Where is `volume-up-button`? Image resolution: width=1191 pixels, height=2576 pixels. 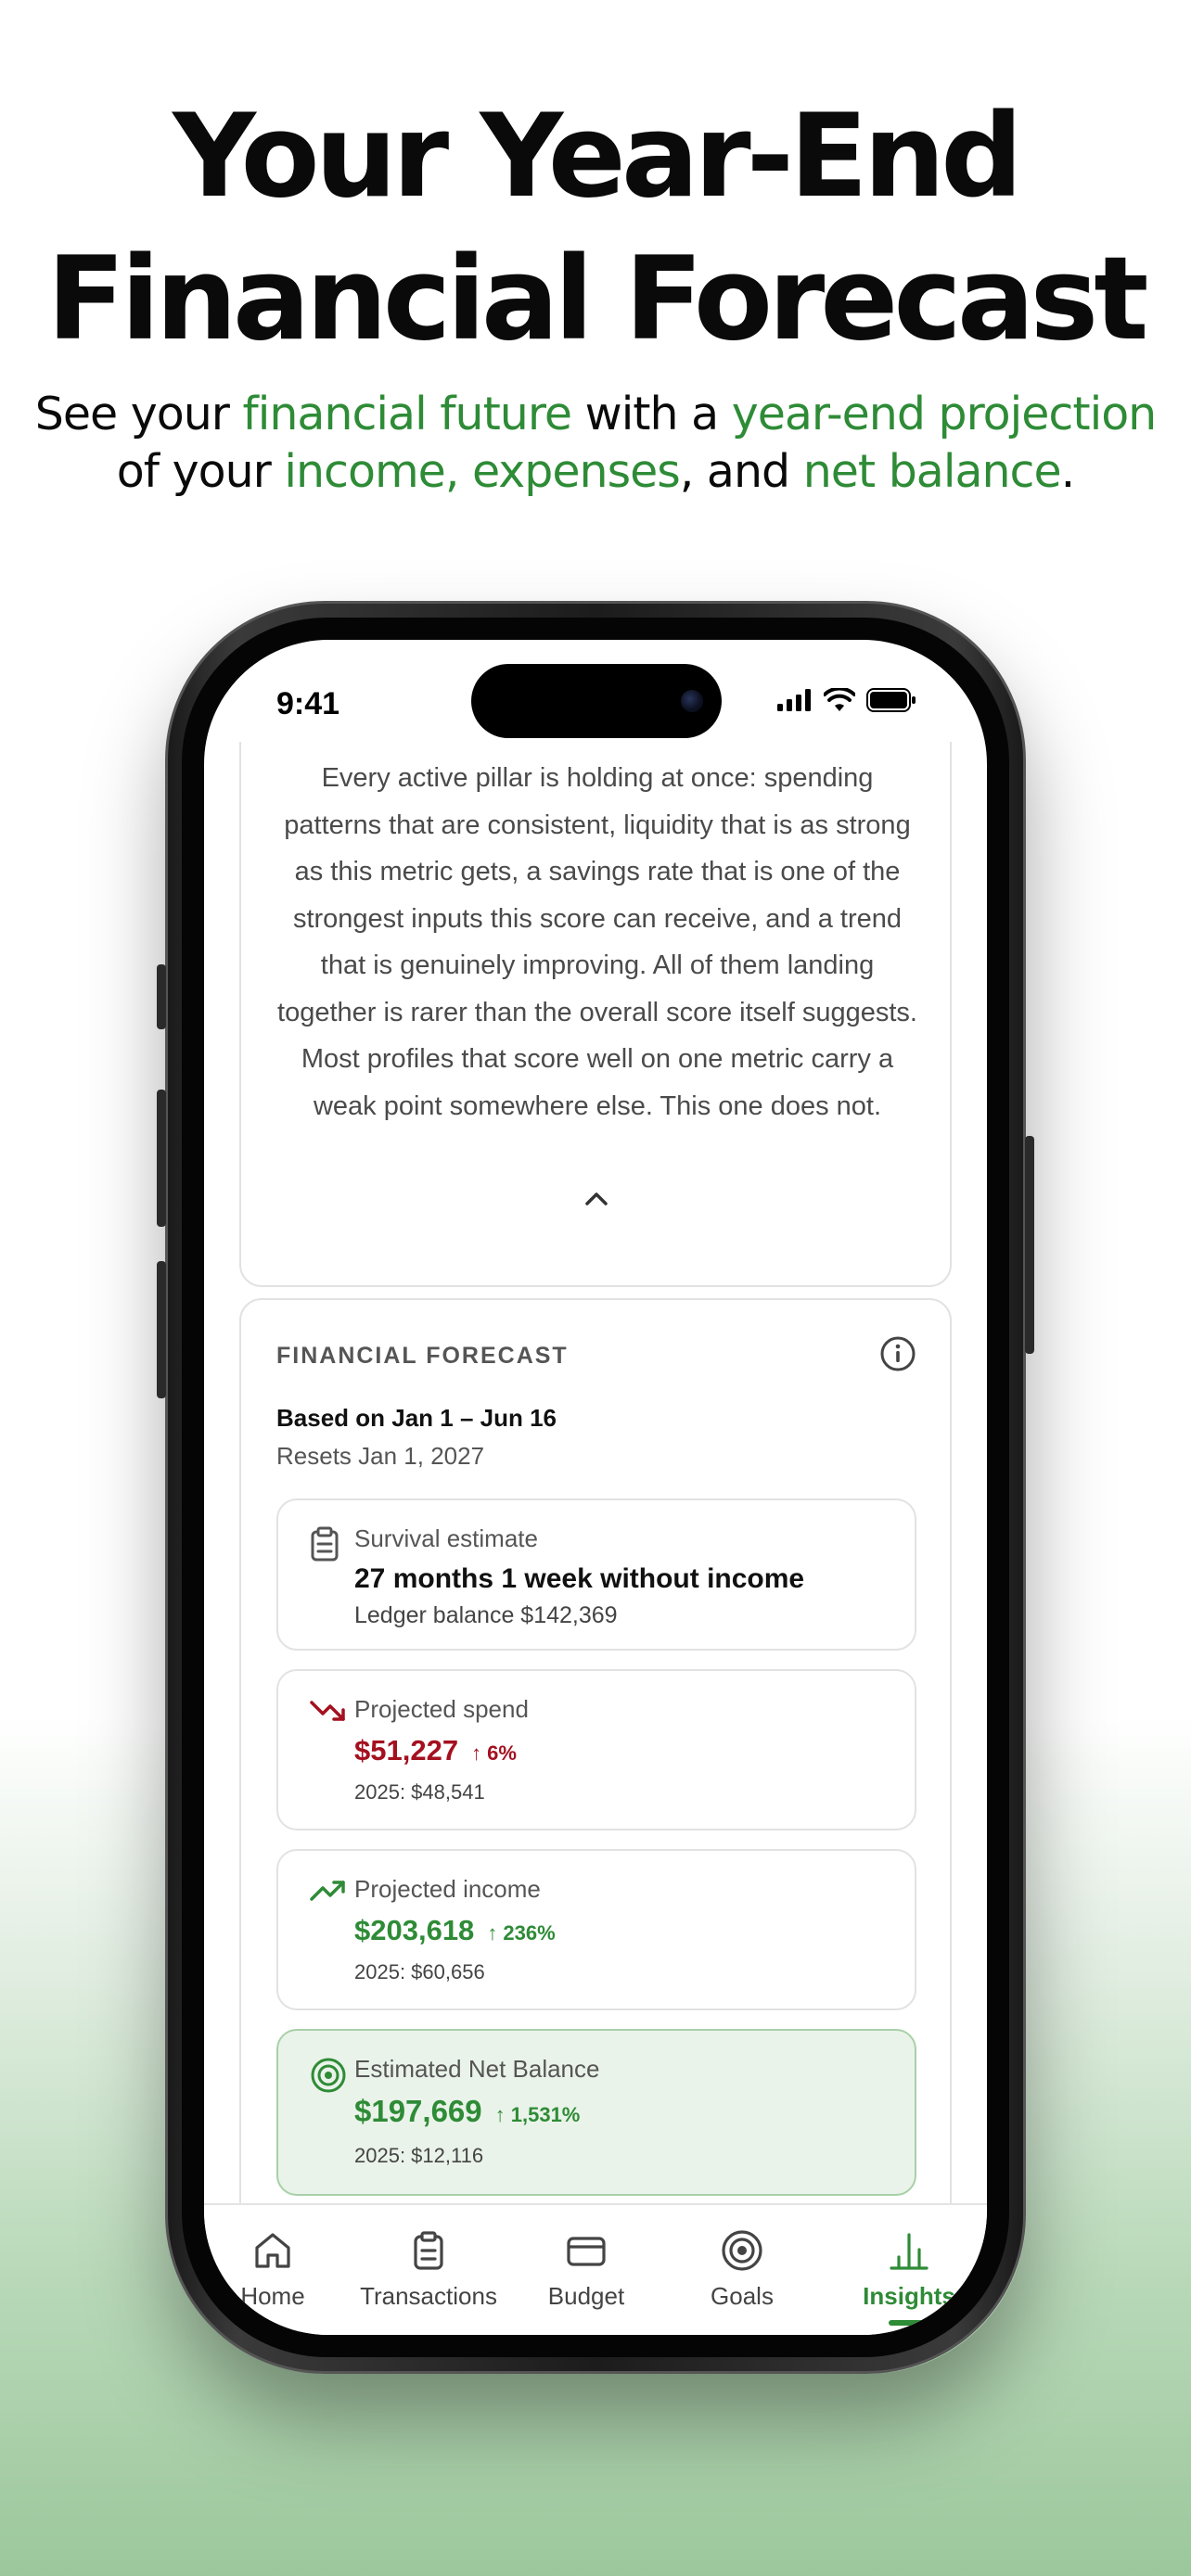
volume-up-button is located at coordinates (161, 1158).